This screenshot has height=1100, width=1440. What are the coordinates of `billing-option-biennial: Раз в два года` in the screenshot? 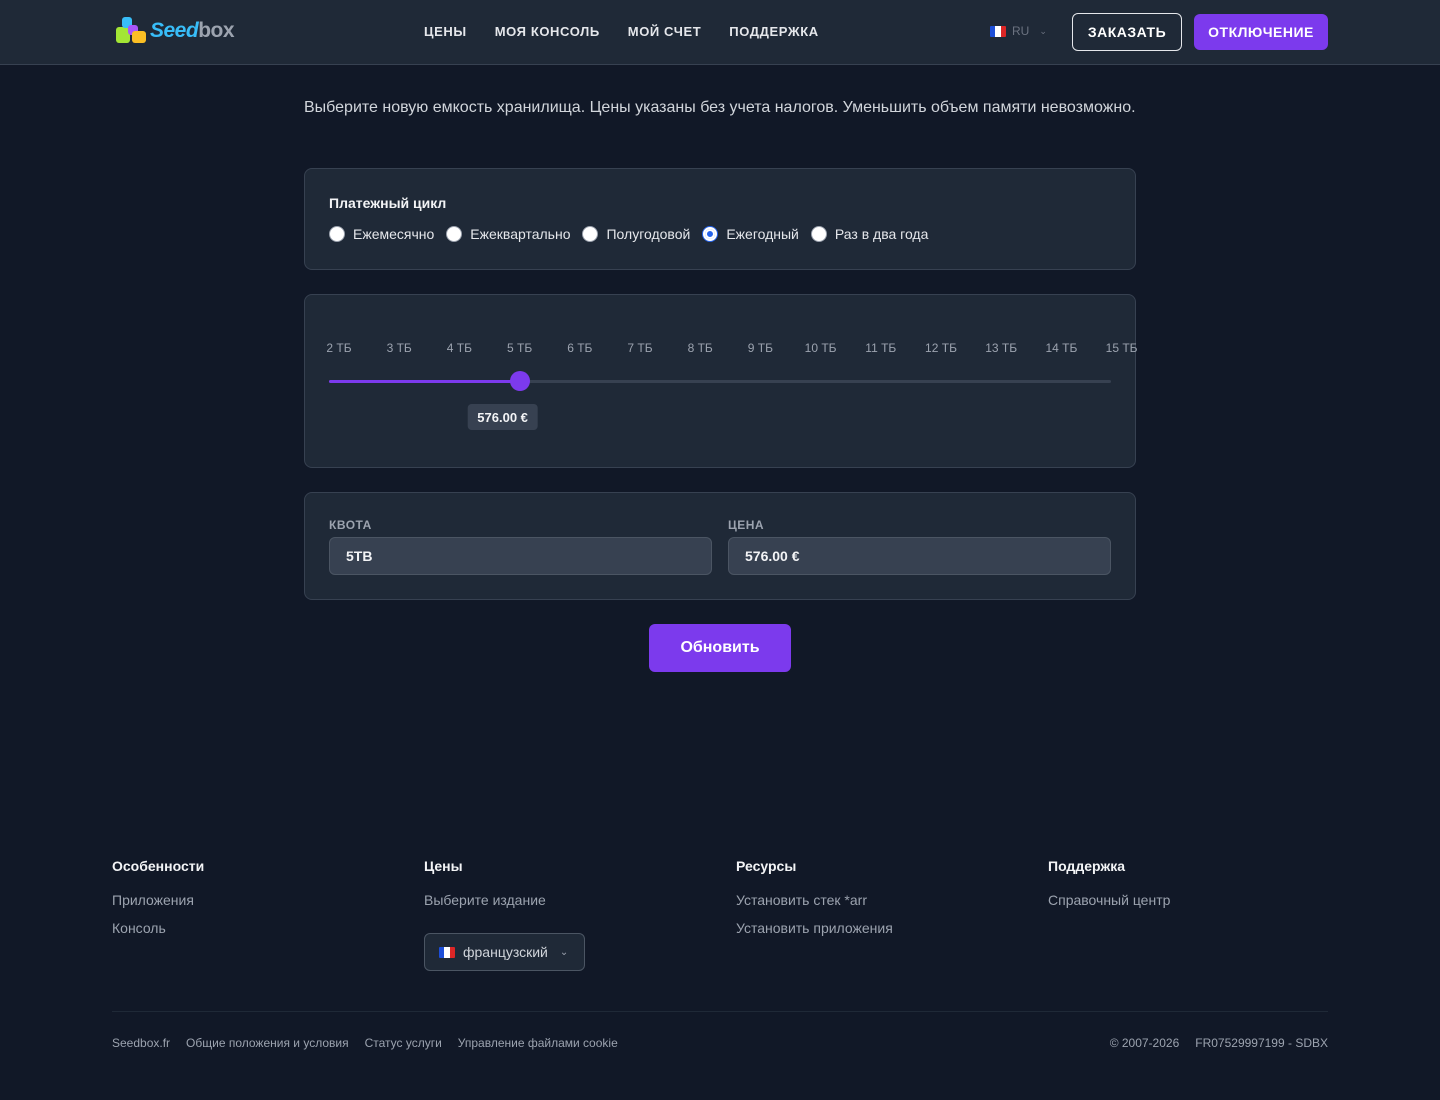 It's located at (869, 234).